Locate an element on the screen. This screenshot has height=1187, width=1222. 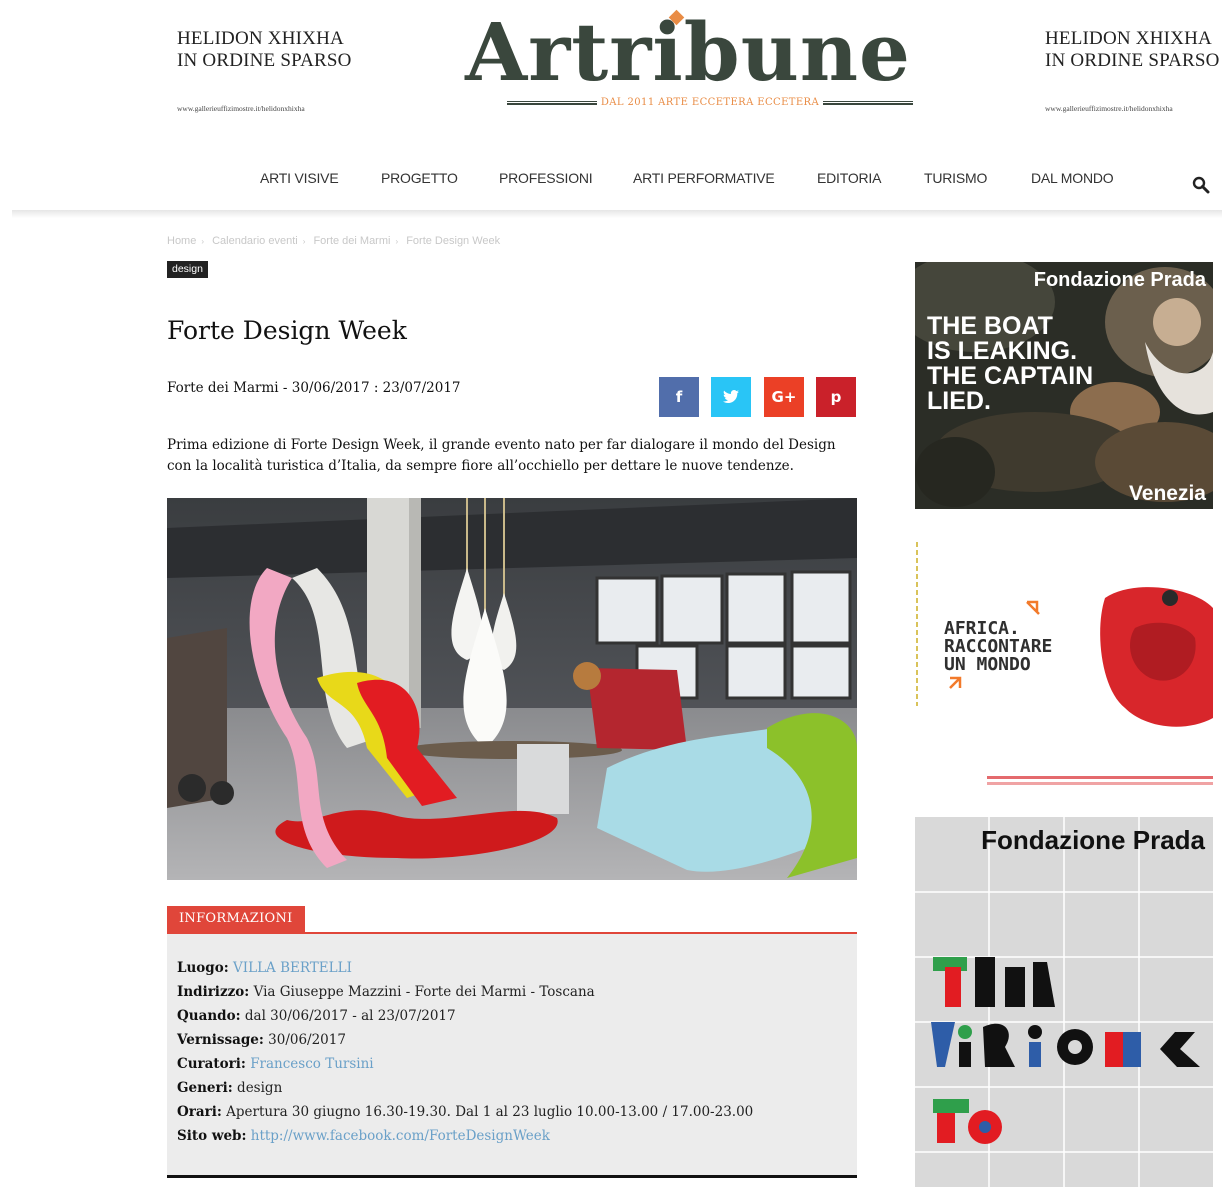
ad1-city: Venezia is located at coordinates (1167, 493).